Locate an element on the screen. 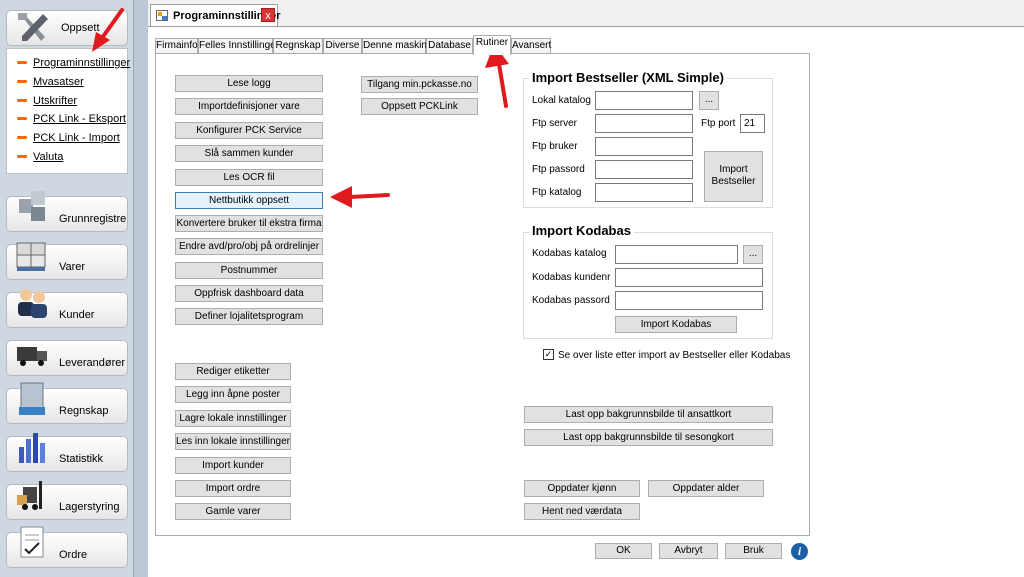 The image size is (1024, 577). ftp-server-label: Ftp server is located at coordinates (555, 123).